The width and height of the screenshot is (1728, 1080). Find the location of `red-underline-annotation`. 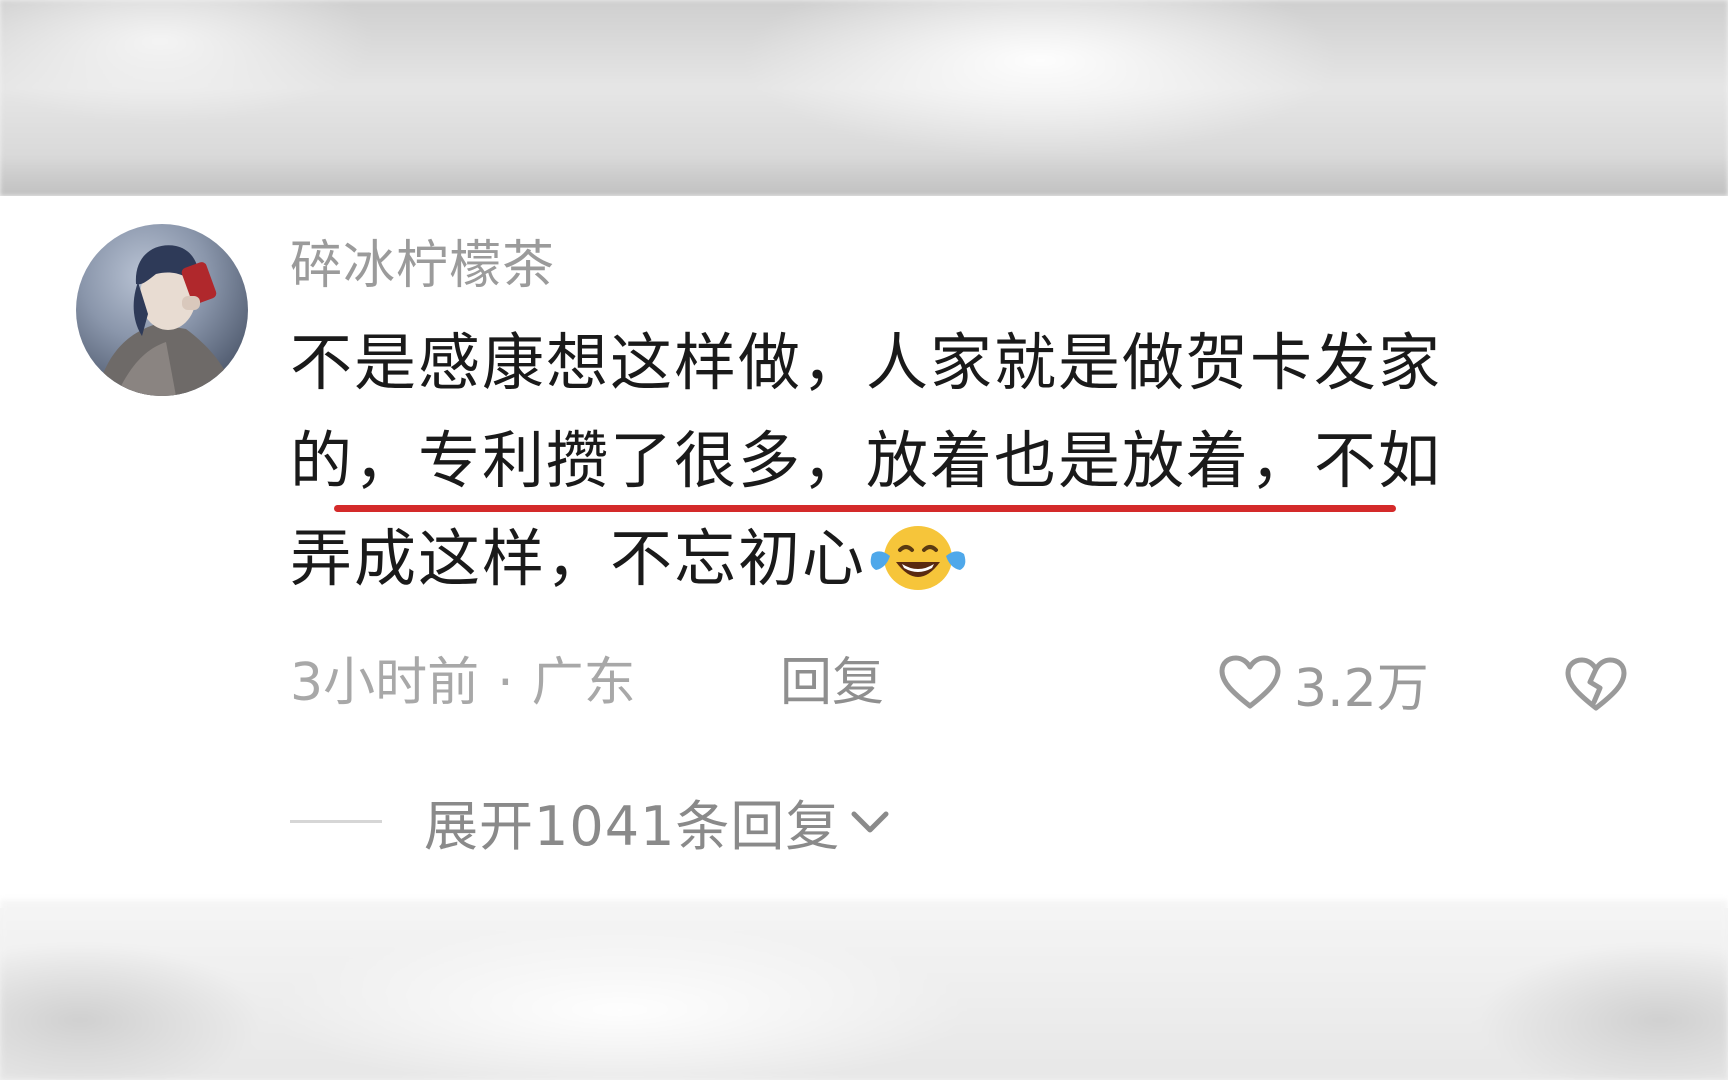

red-underline-annotation is located at coordinates (865, 508).